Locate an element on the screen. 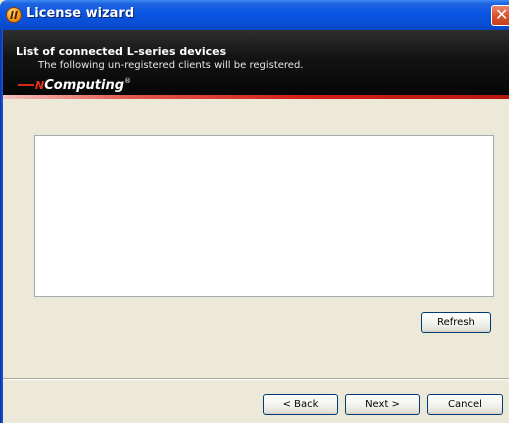 The height and width of the screenshot is (423, 509). cancel-button: Cancel is located at coordinates (465, 404).